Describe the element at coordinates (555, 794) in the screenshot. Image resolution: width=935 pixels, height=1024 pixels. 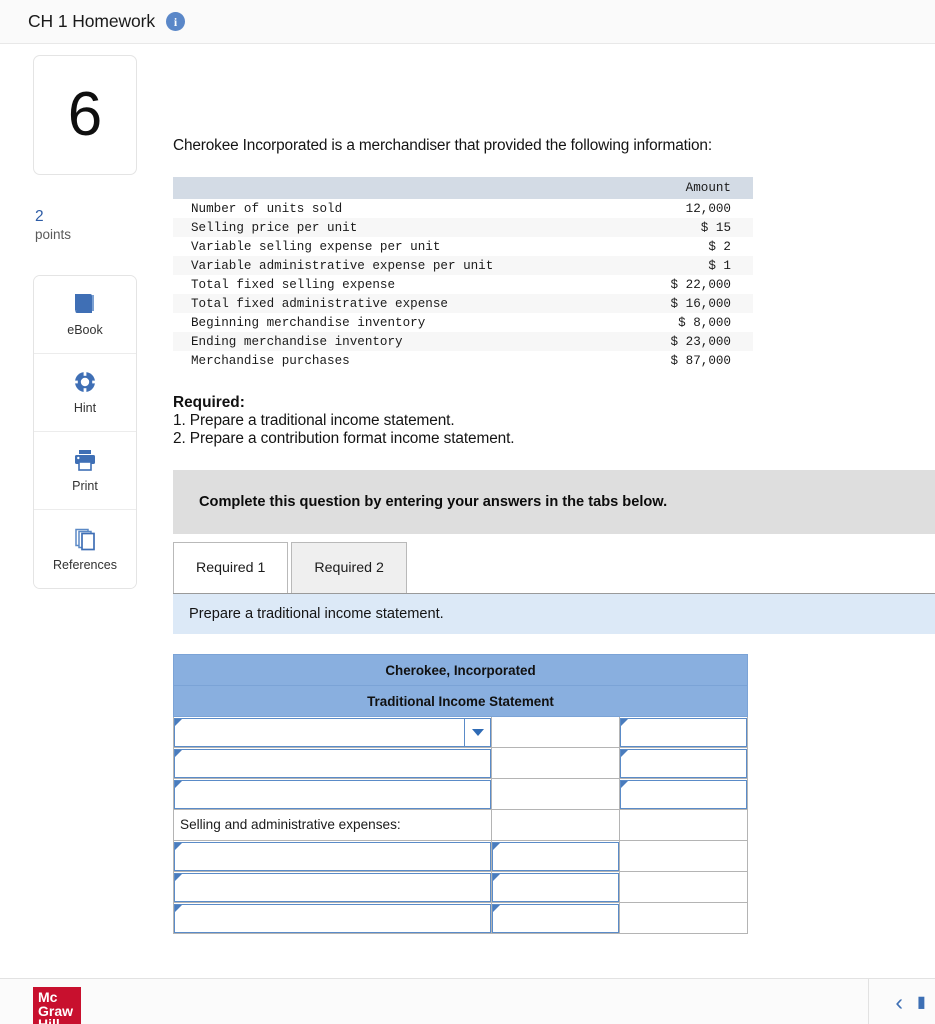
I see `grid-cell-r3c2` at that location.